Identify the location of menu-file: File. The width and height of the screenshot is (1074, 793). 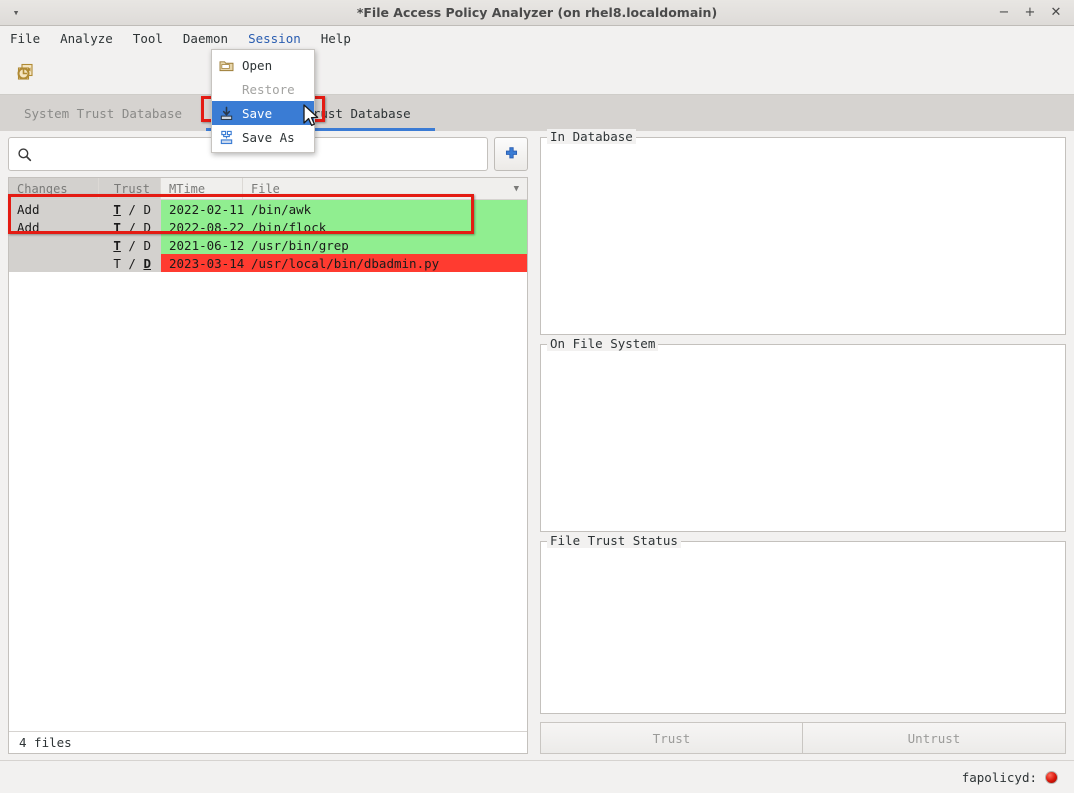
(25, 38).